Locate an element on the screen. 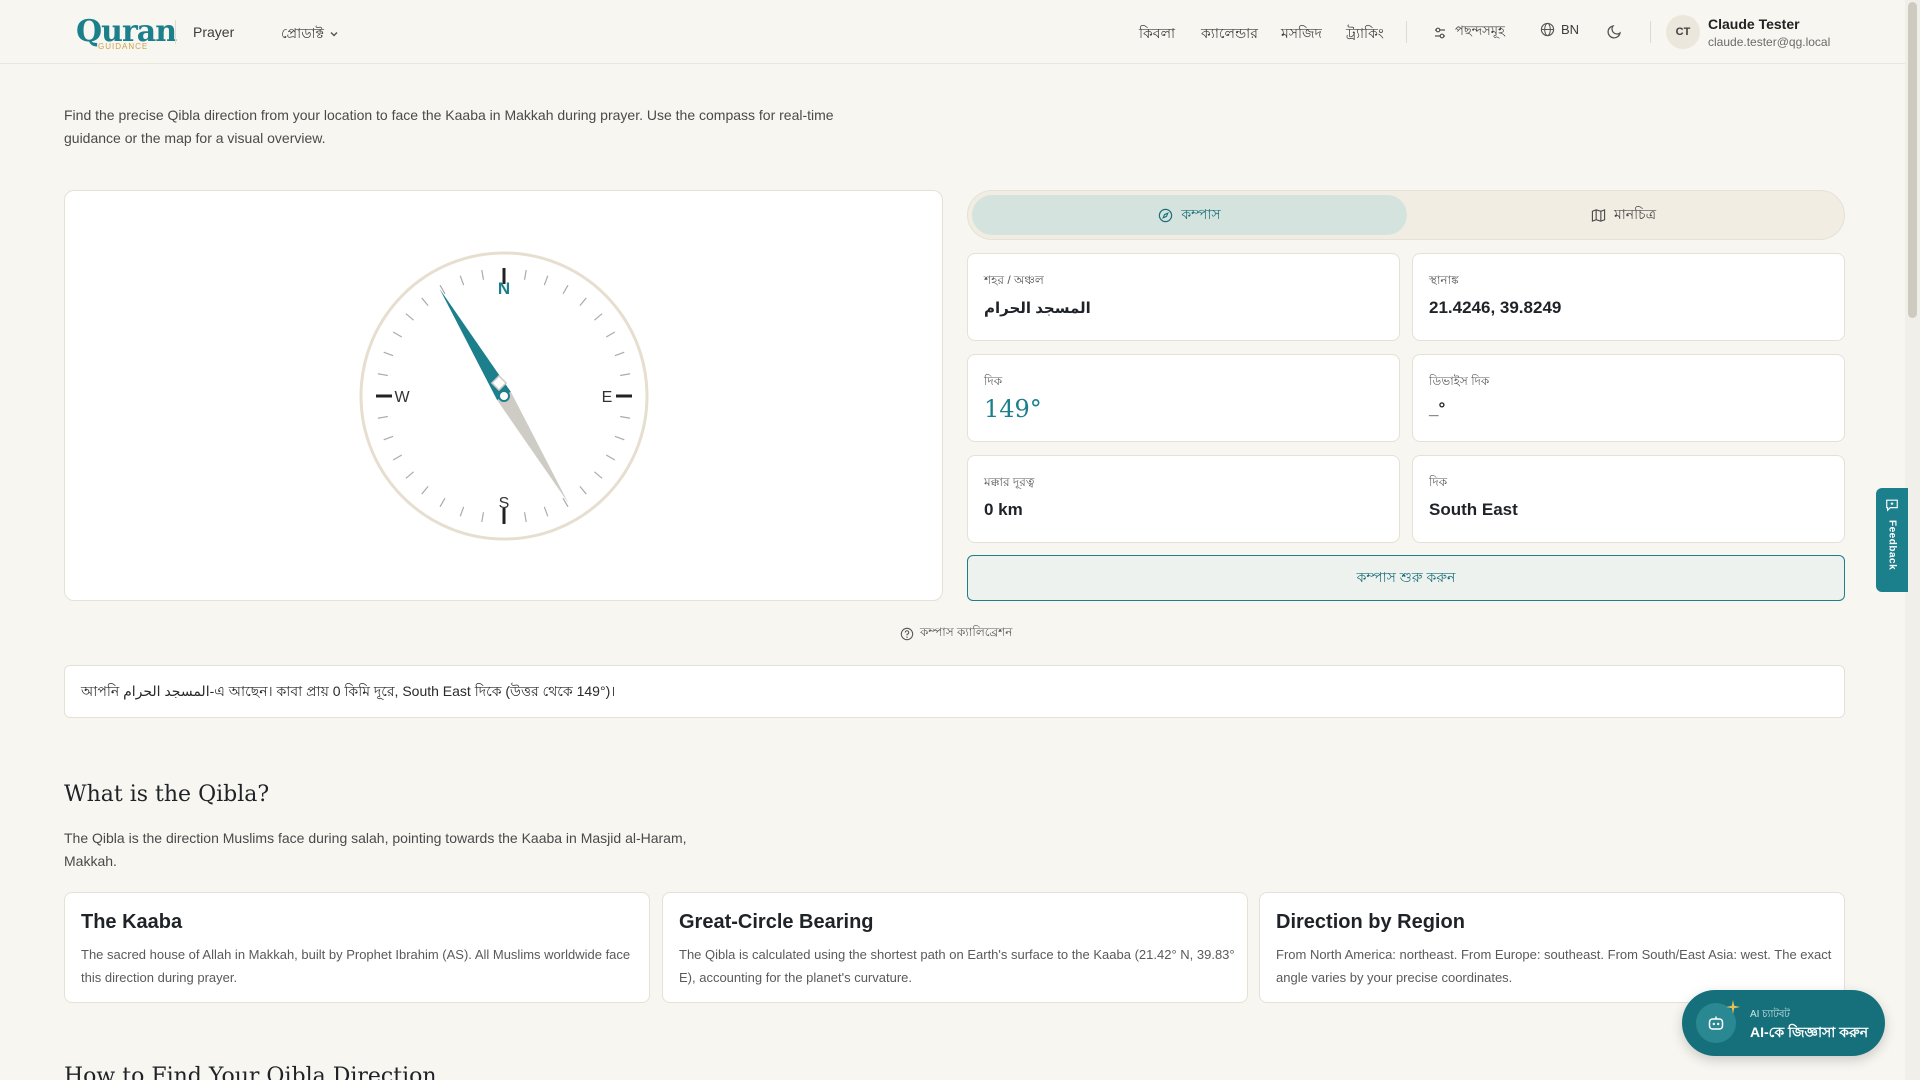 The height and width of the screenshot is (1080, 1920). ai-chatbot-label: AI-কে জিজ্ঞাসা করুন is located at coordinates (1809, 1032).